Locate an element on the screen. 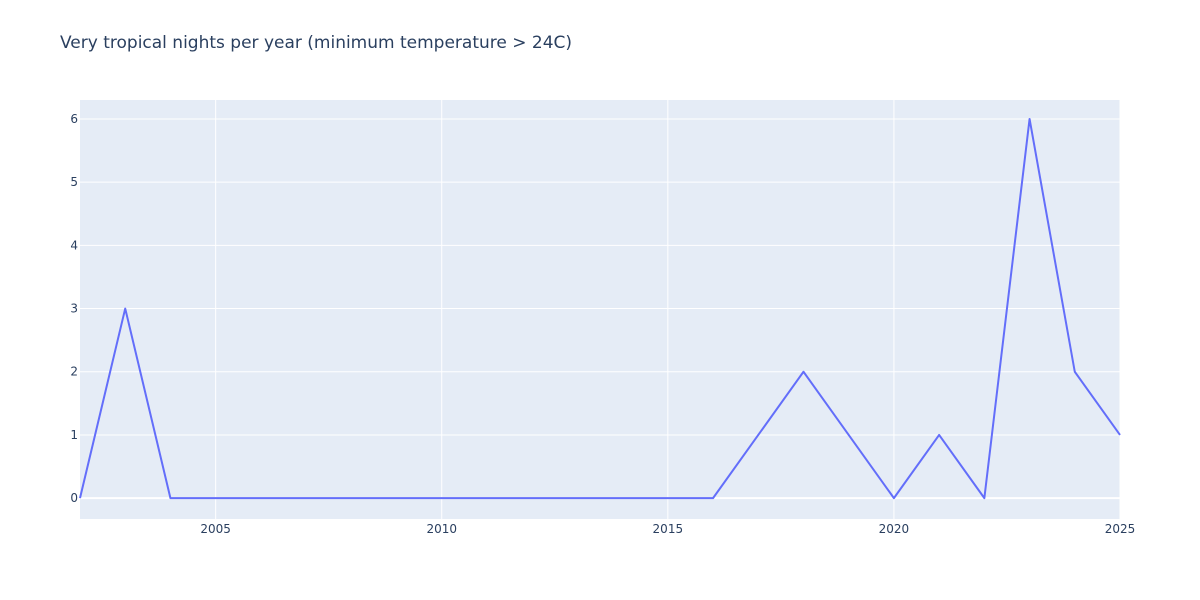 The image size is (1200, 600). y-tick-label: 0 is located at coordinates (74, 498).